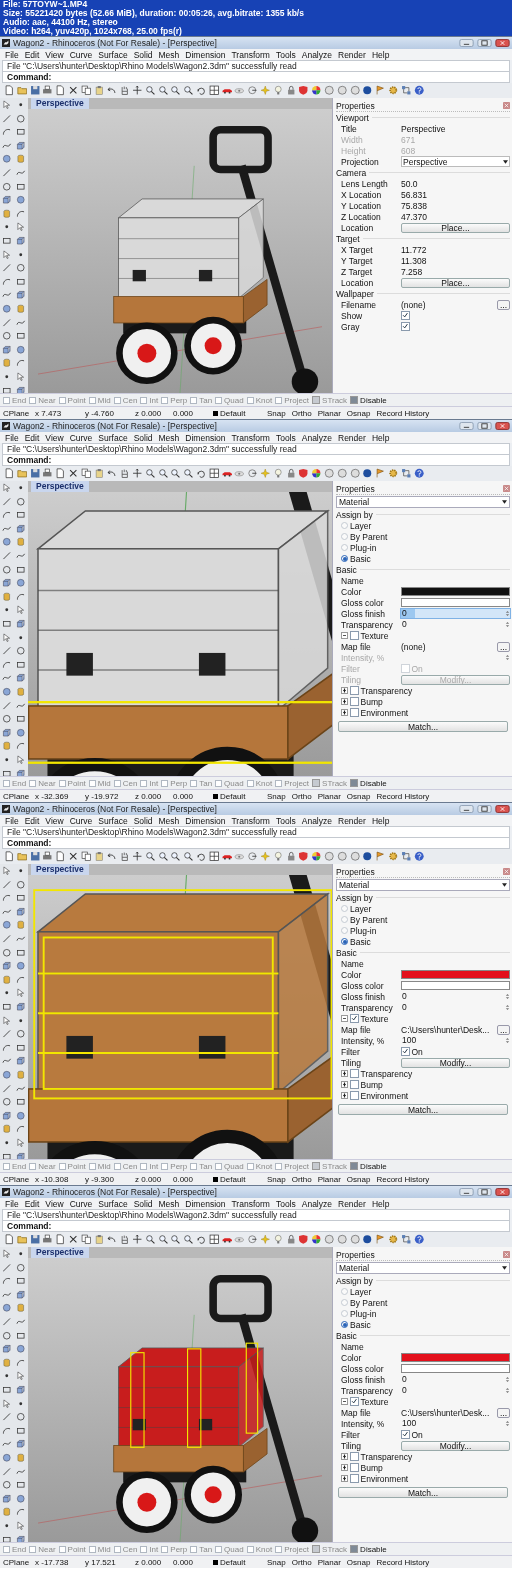 This screenshot has width=512, height=1569. What do you see at coordinates (358, 1562) in the screenshot?
I see `status-pane: Osnap` at bounding box center [358, 1562].